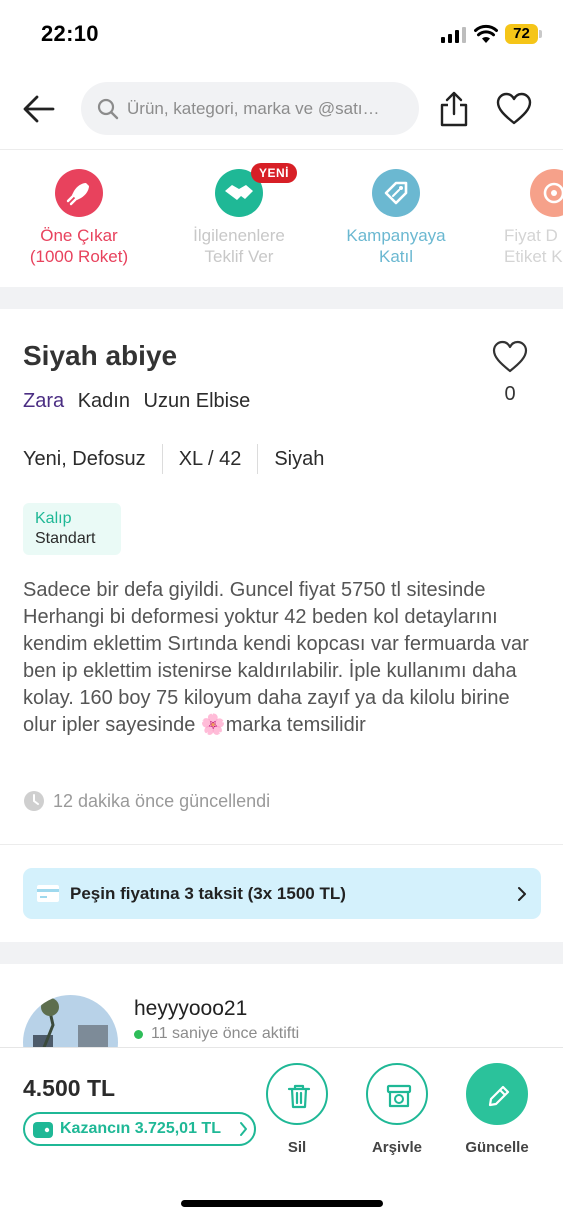 The width and height of the screenshot is (563, 1219). Describe the element at coordinates (79, 193) in the screenshot. I see `rocket-icon` at that location.